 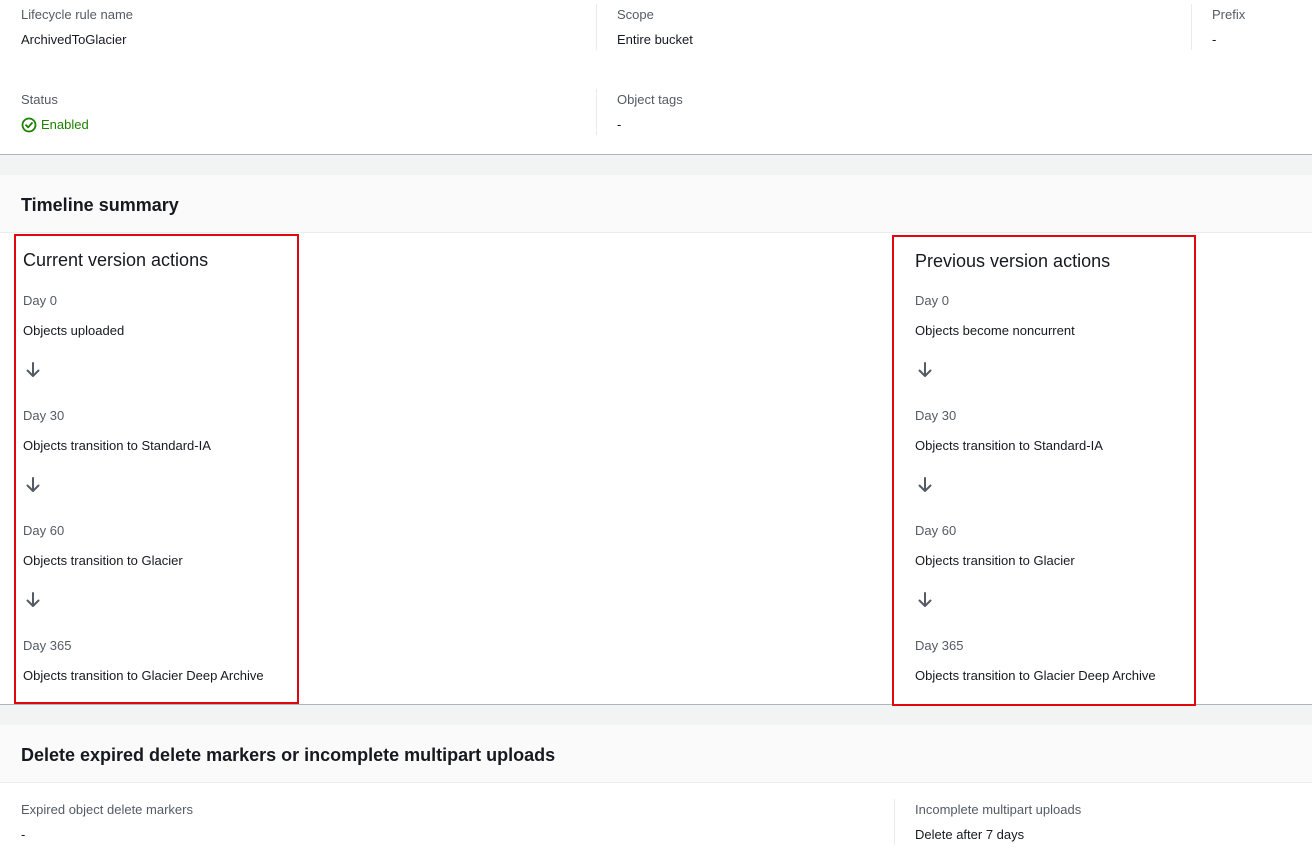 I want to click on object-tags-value: -, so click(x=619, y=124).